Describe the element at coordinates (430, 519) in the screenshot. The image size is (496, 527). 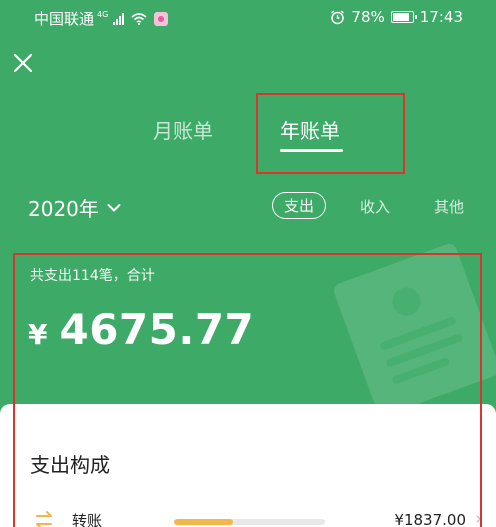
I see `category-amount: ¥1837.00` at that location.